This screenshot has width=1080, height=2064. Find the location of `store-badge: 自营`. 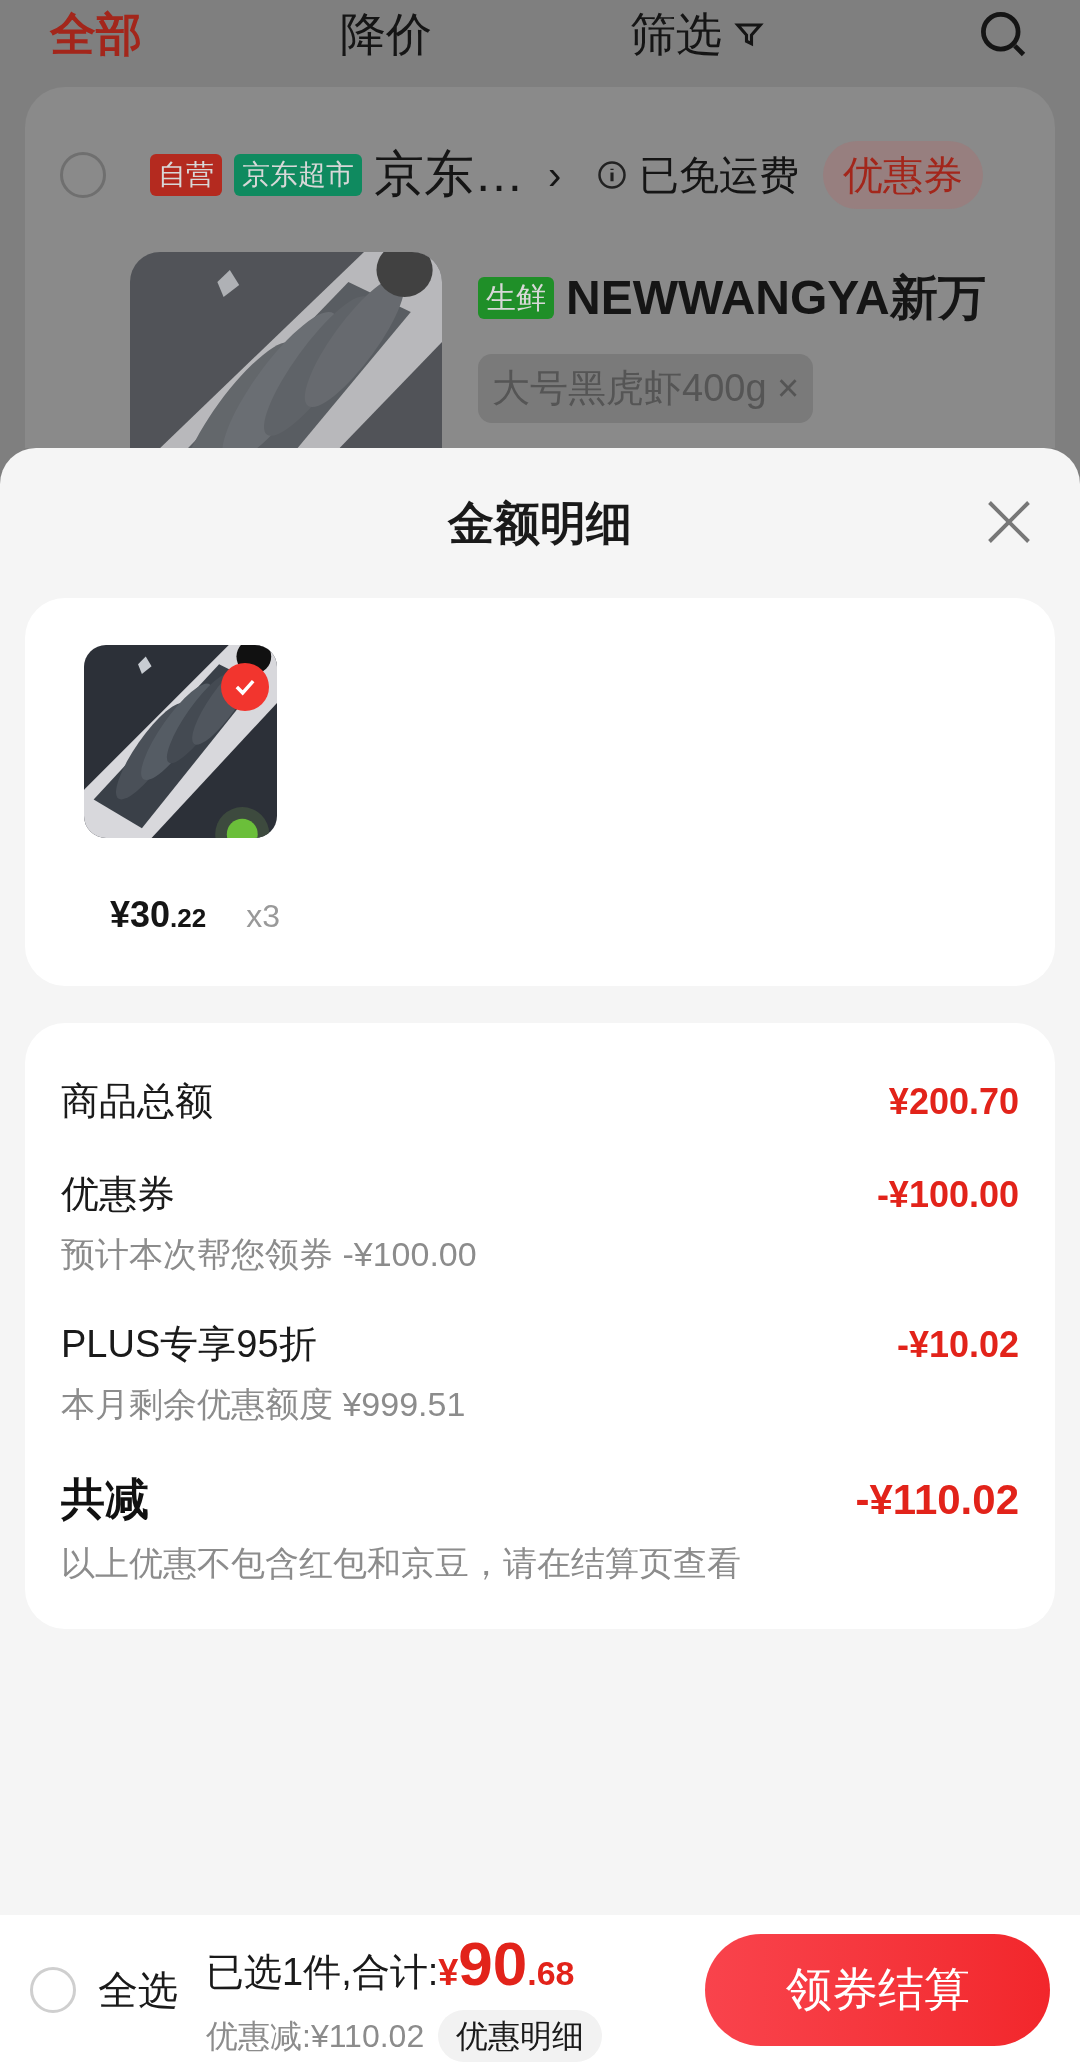

store-badge: 自营 is located at coordinates (186, 174).